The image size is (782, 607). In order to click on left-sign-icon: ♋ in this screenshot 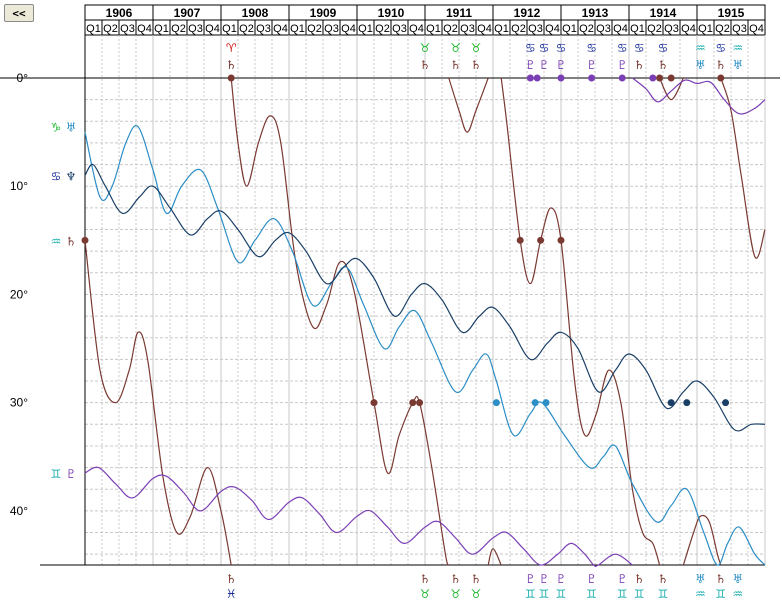, I will do `click(56, 176)`.